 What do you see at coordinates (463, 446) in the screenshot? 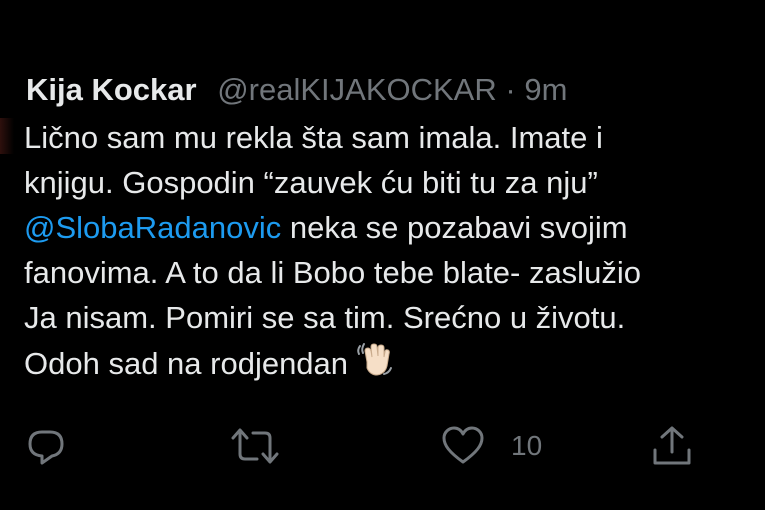
I see `heart-icon` at bounding box center [463, 446].